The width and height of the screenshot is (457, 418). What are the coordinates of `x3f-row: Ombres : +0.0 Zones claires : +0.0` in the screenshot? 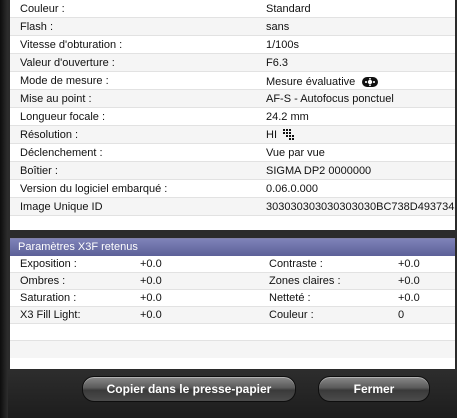 It's located at (232, 281).